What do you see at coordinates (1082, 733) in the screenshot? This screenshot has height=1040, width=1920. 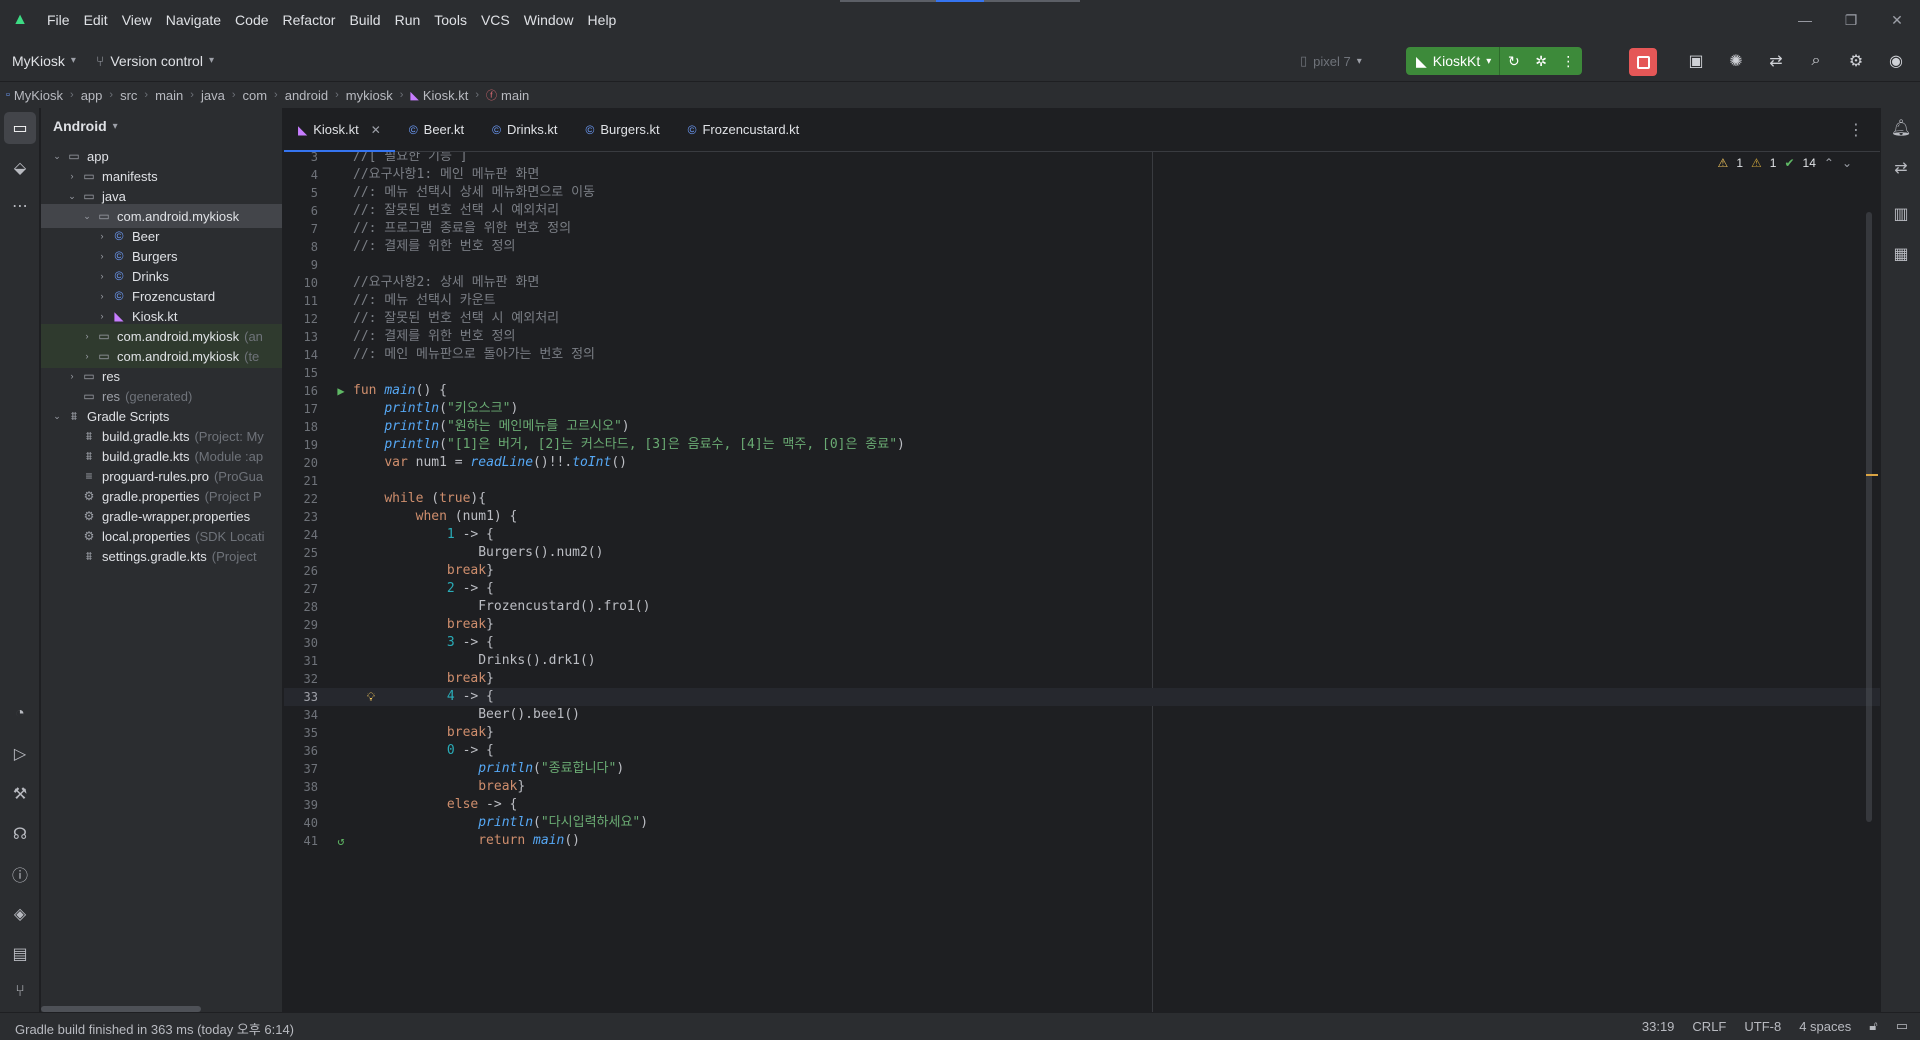 I see `code-line: 35 break}` at bounding box center [1082, 733].